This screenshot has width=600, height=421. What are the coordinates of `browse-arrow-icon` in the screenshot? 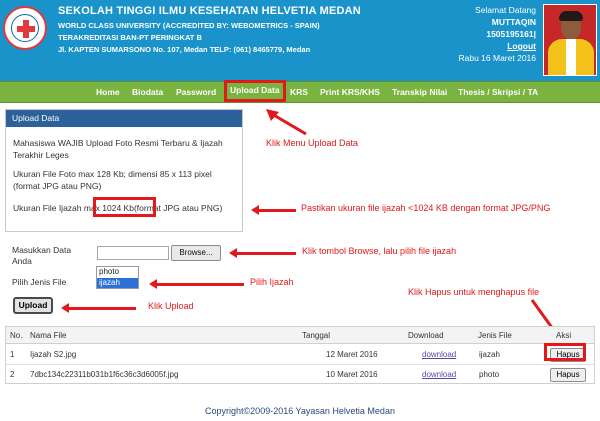 It's located at (262, 253).